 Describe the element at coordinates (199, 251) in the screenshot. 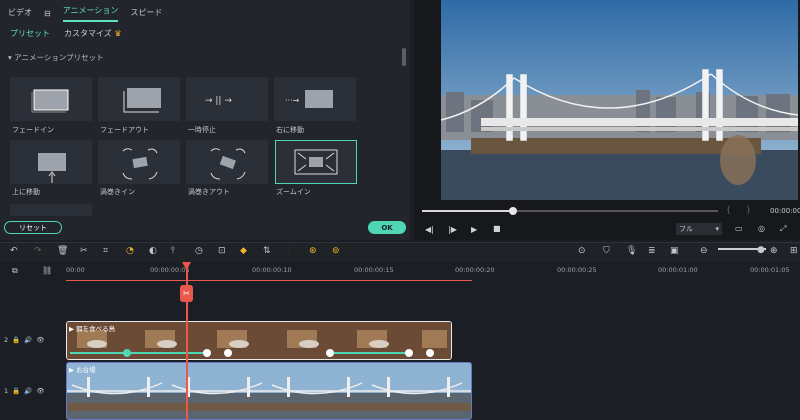

I see `timer-icon: ◷` at that location.